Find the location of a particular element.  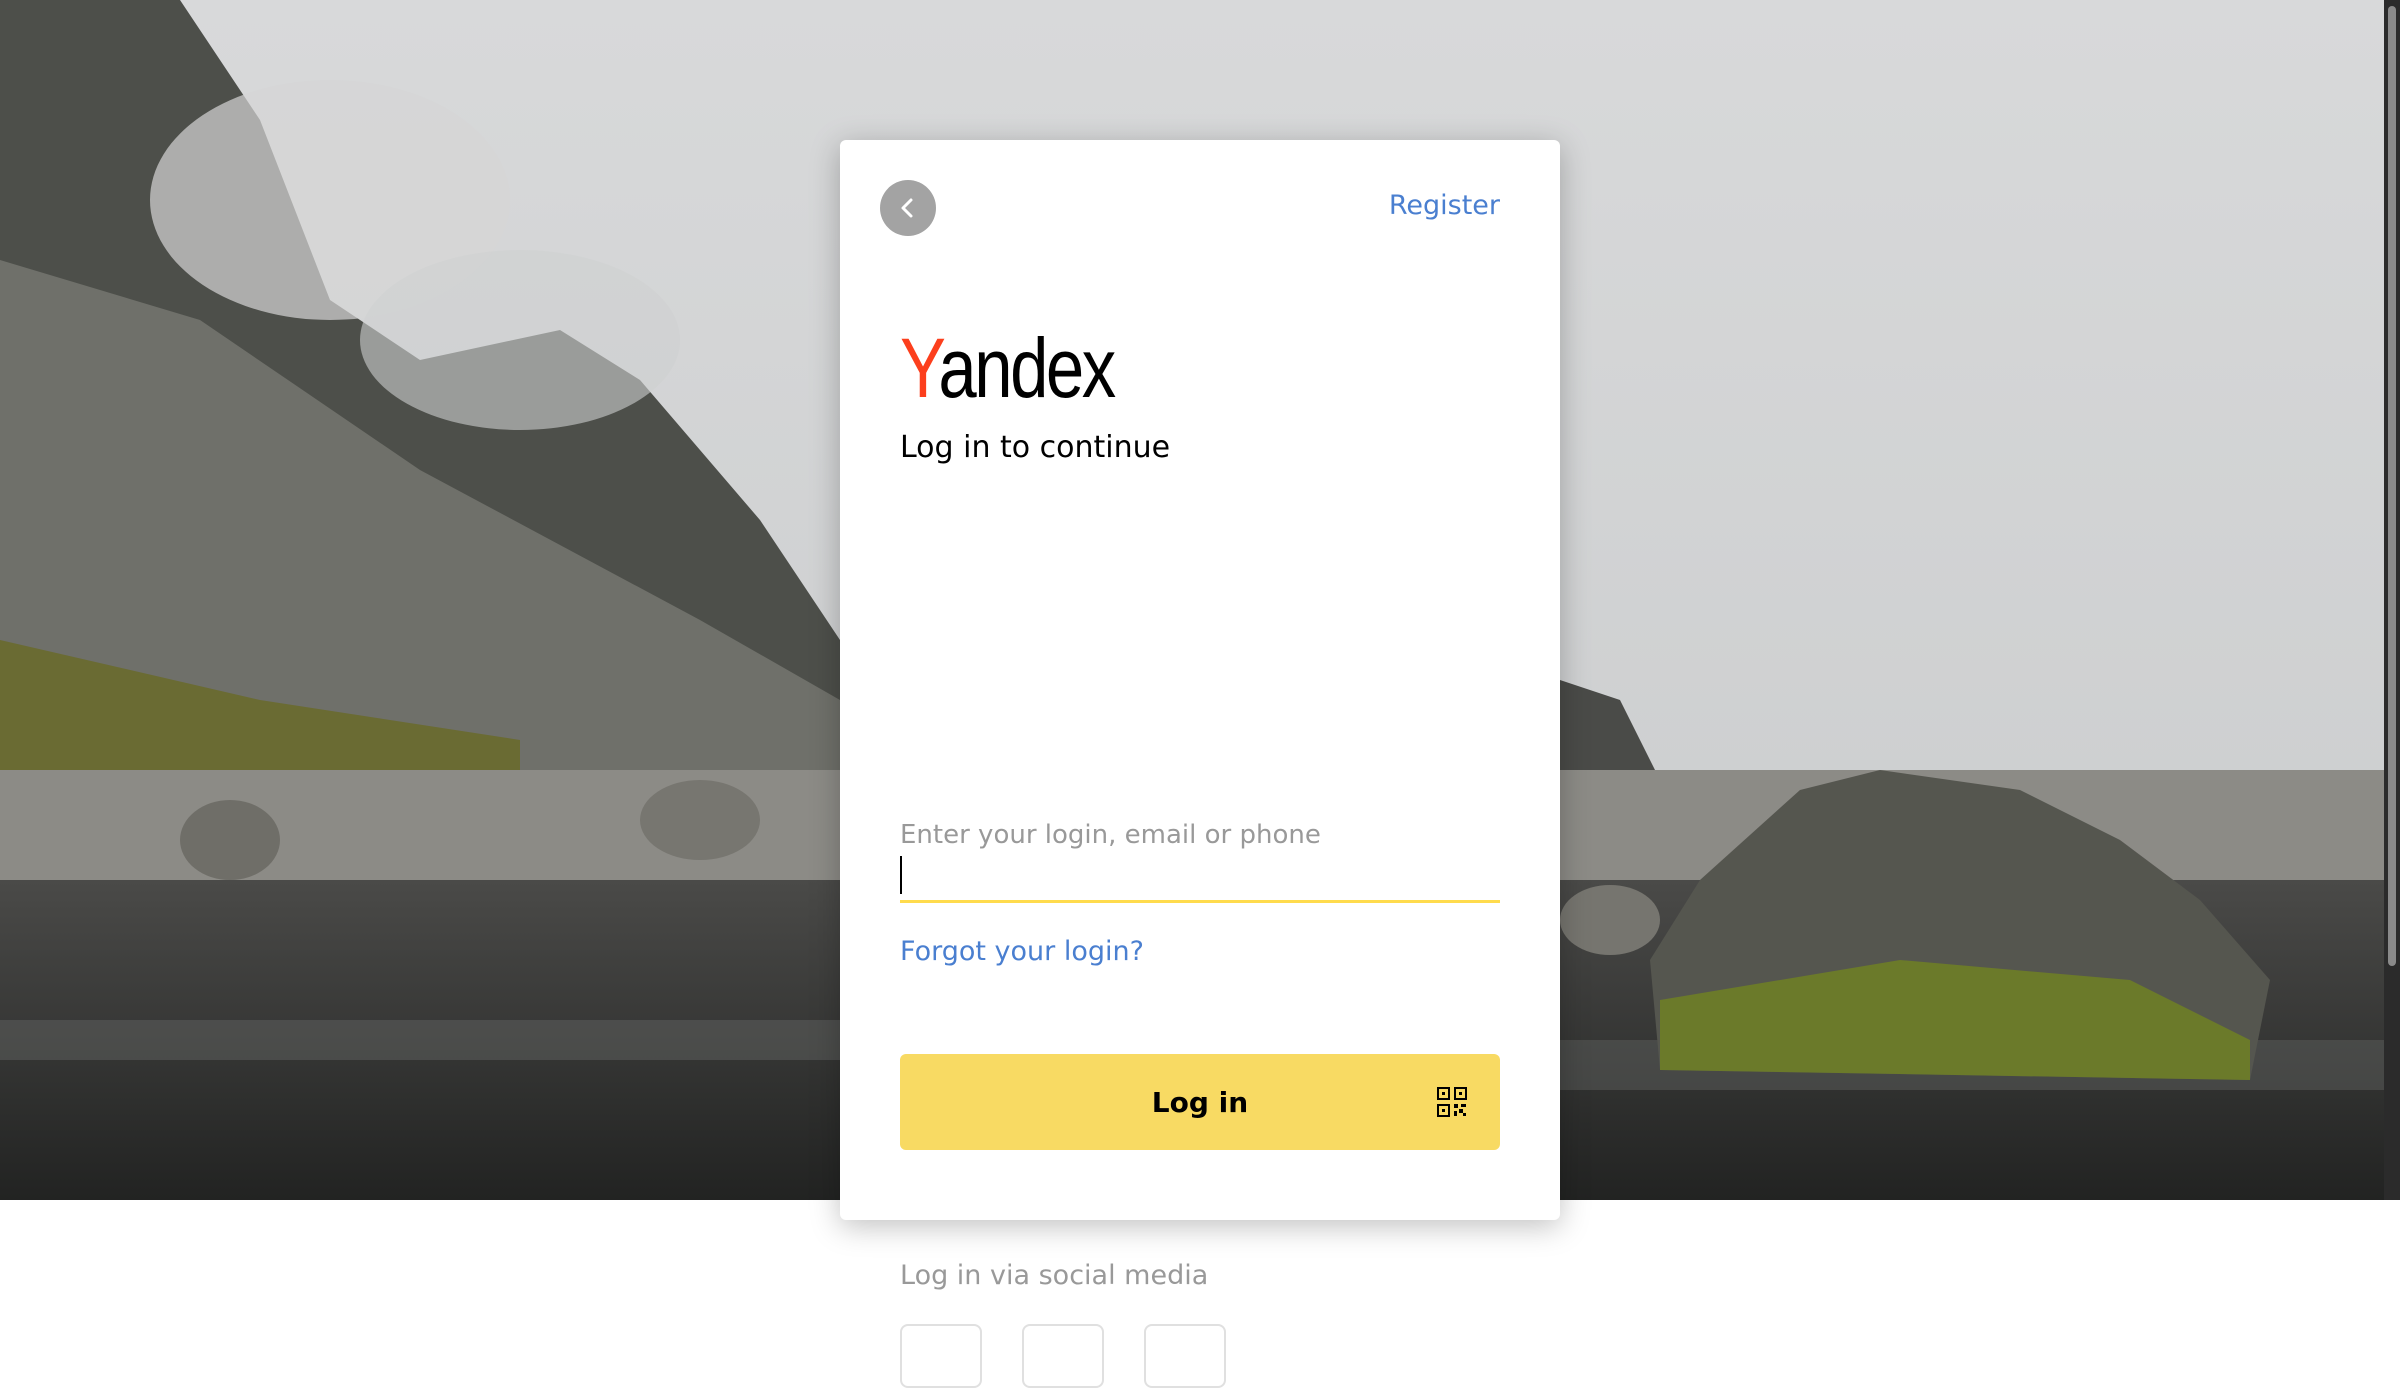

register-link: Register is located at coordinates (1444, 205).